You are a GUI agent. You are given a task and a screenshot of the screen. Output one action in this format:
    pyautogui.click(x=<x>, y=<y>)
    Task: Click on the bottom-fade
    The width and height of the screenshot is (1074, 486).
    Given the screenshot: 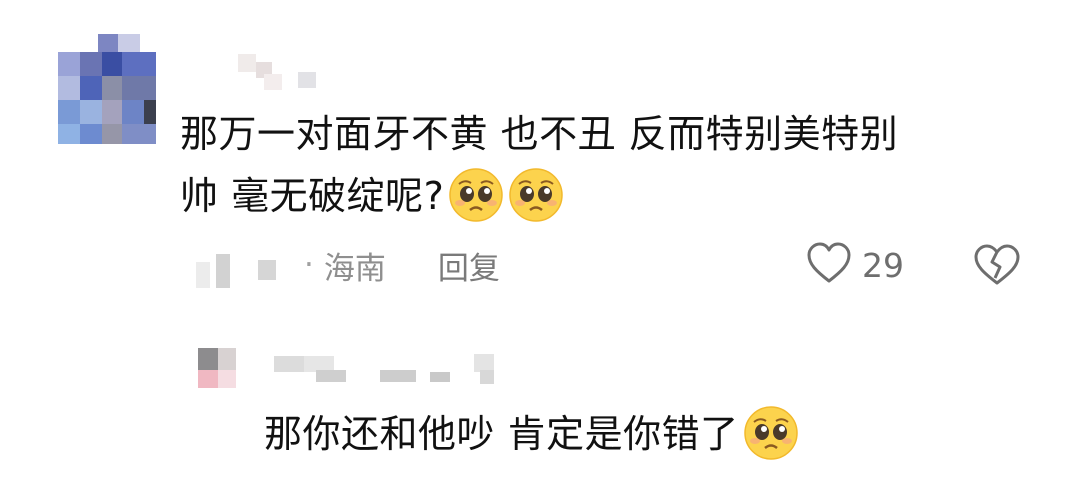 What is the action you would take?
    pyautogui.click(x=537, y=476)
    